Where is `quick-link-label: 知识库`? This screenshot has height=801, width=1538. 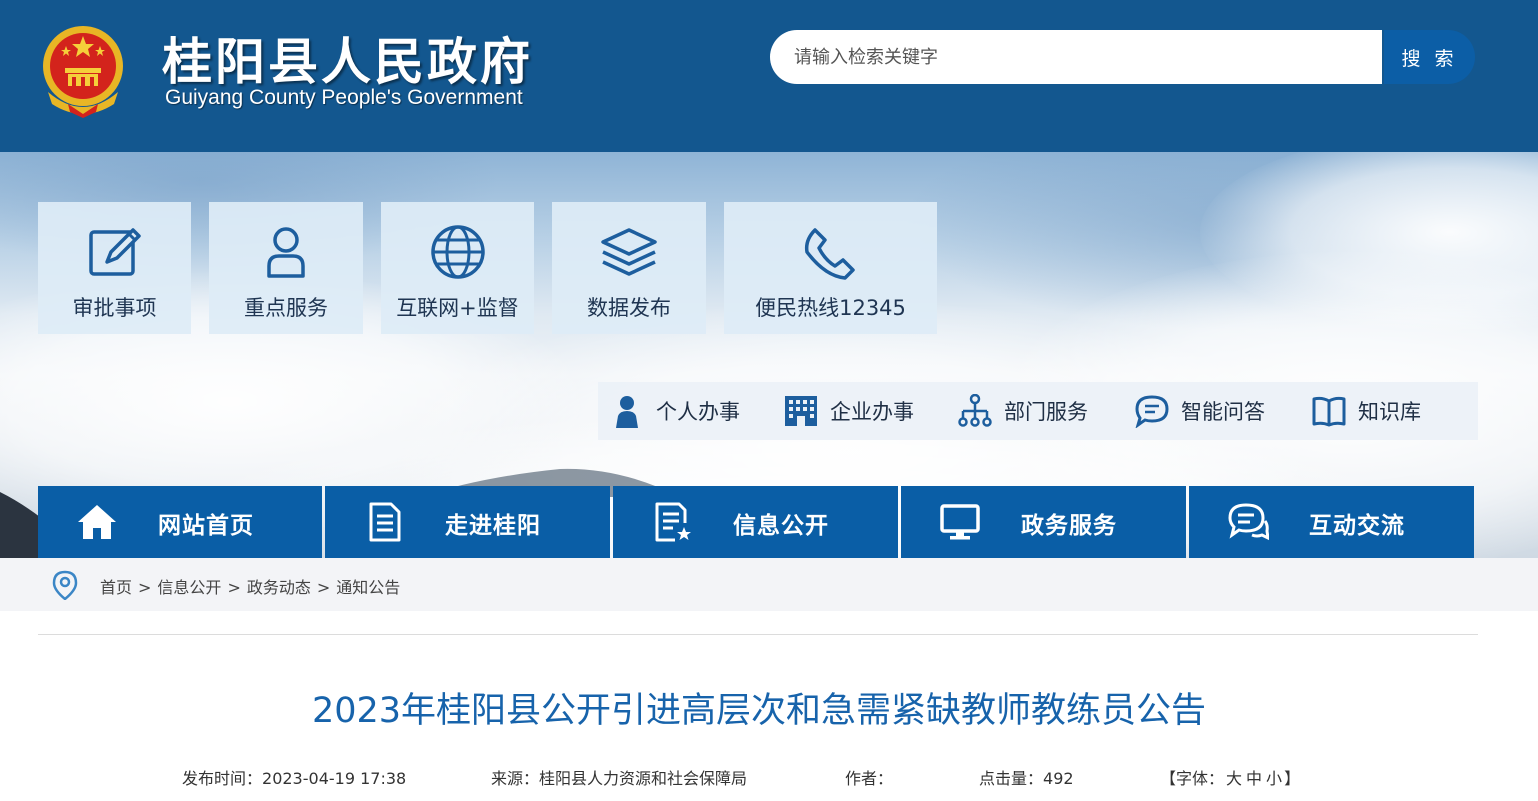 quick-link-label: 知识库 is located at coordinates (1389, 412).